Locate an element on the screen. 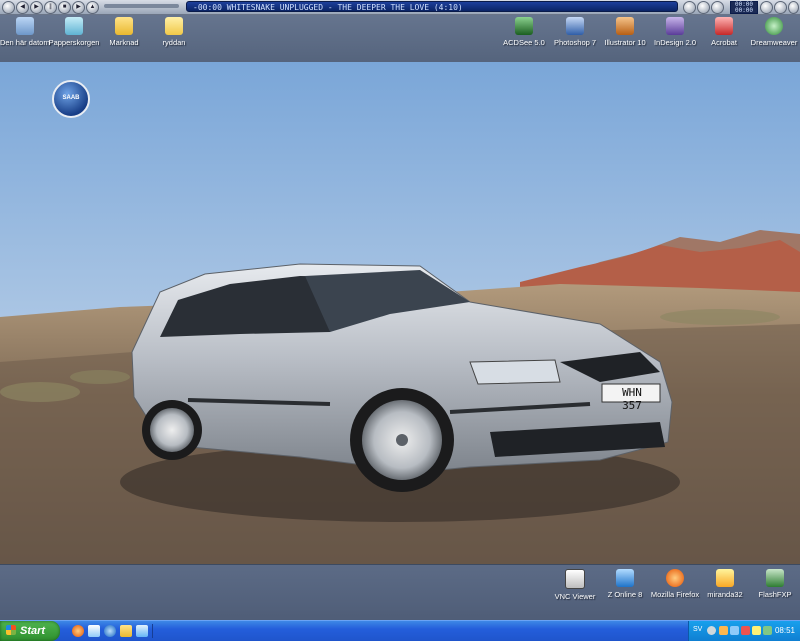  maximize-icon is located at coordinates (780, 7).